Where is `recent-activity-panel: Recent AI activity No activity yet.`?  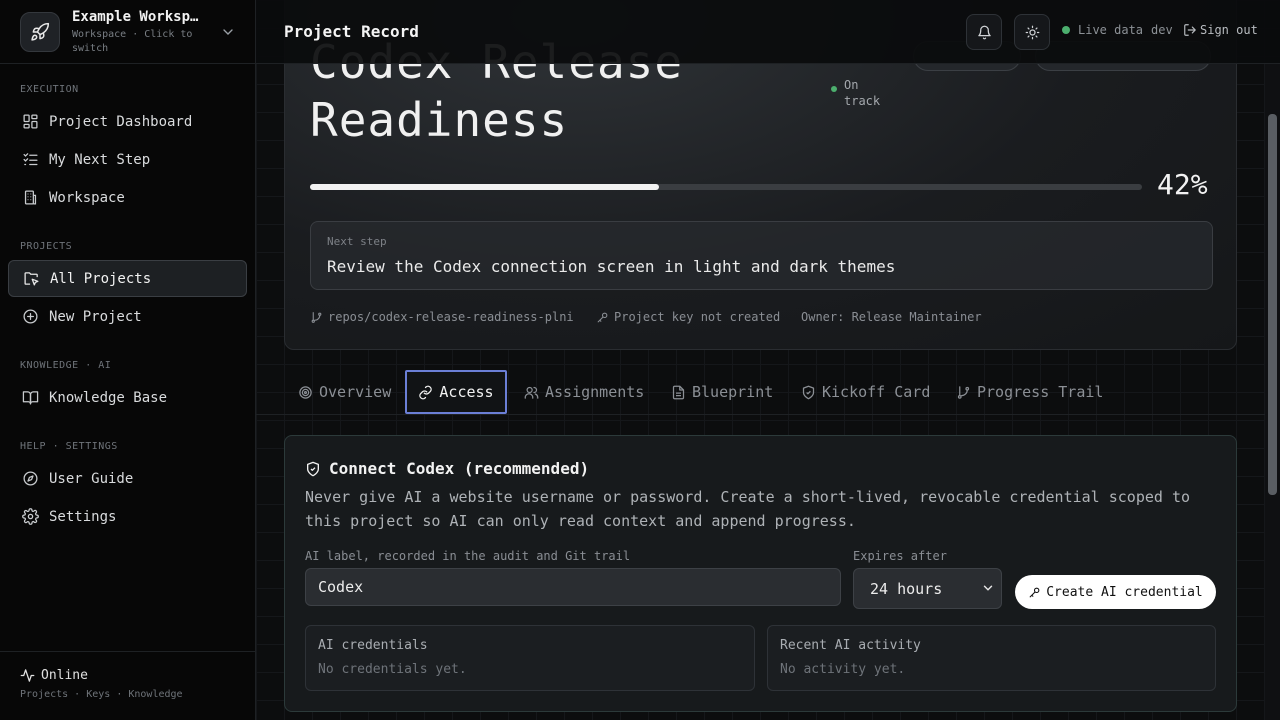 recent-activity-panel: Recent AI activity No activity yet. is located at coordinates (991, 658).